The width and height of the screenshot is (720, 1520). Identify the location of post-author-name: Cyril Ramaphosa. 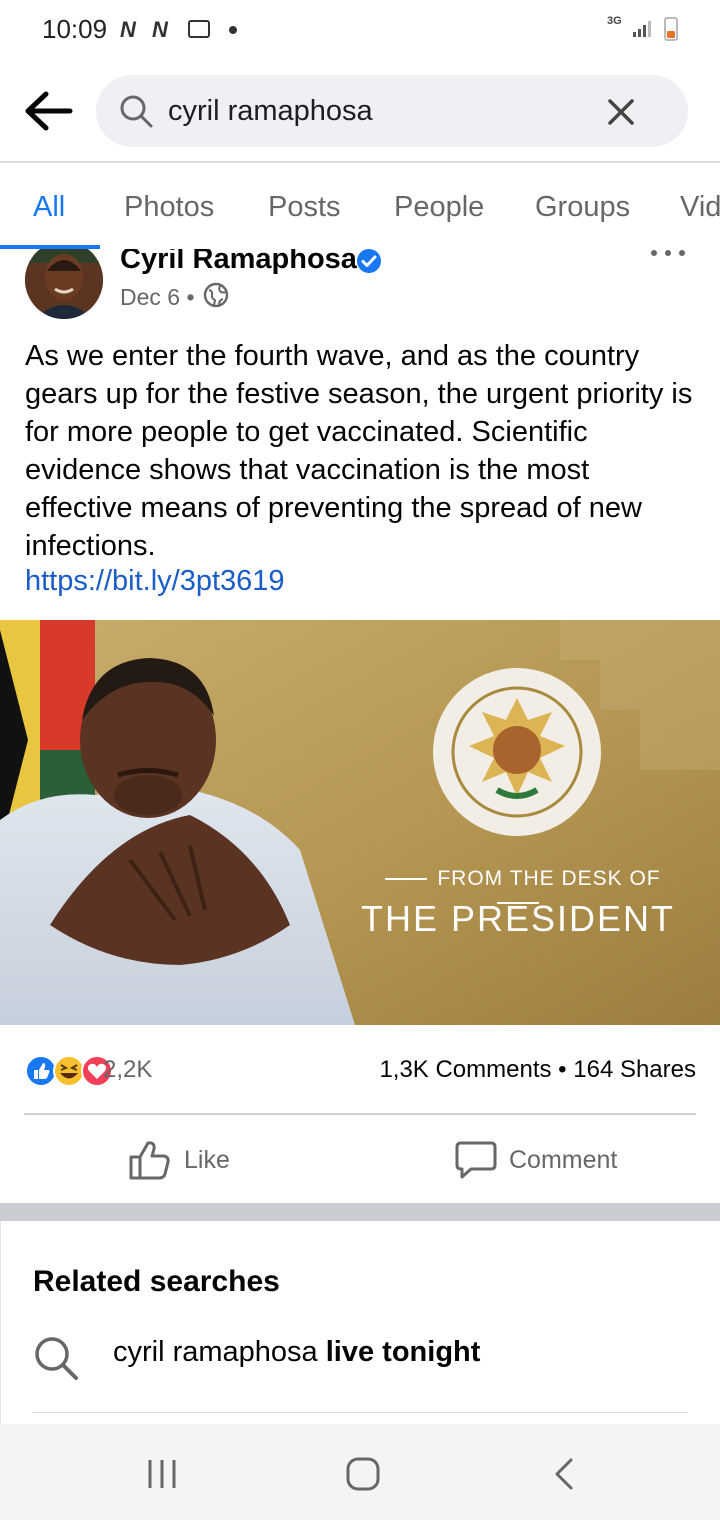
(238, 262).